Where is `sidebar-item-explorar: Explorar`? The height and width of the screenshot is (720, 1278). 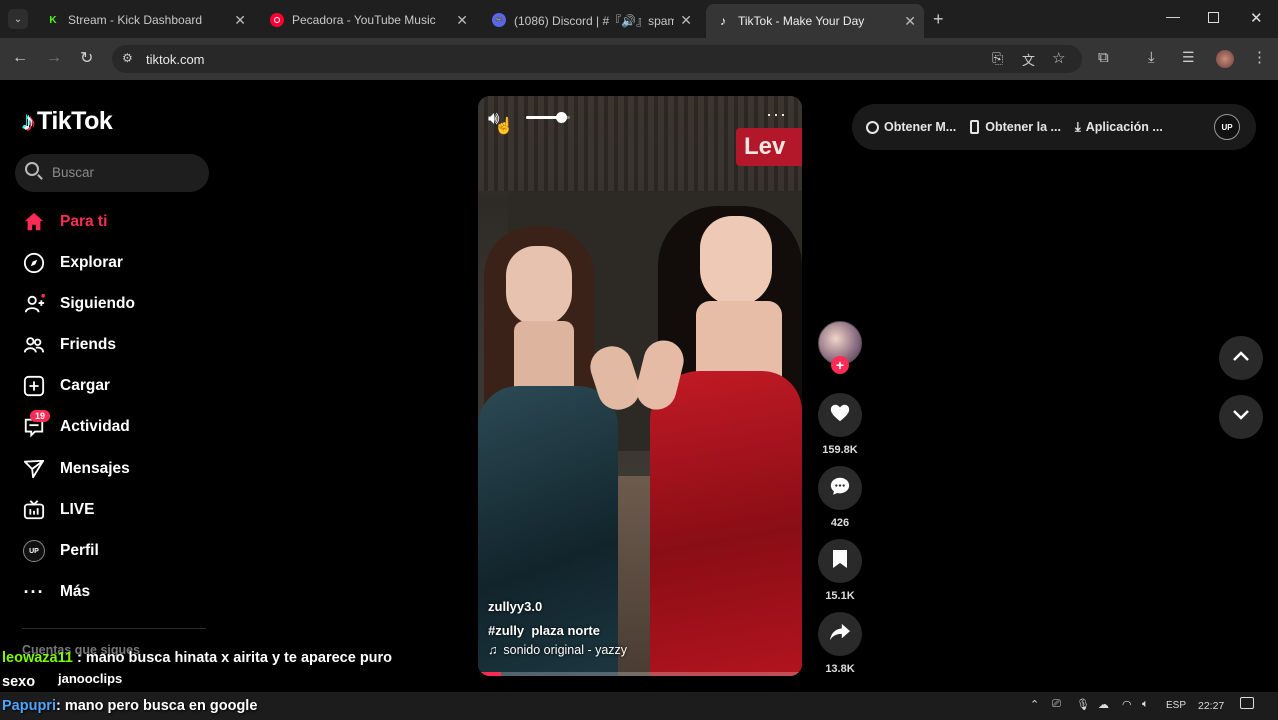 sidebar-item-explorar: Explorar is located at coordinates (72, 263).